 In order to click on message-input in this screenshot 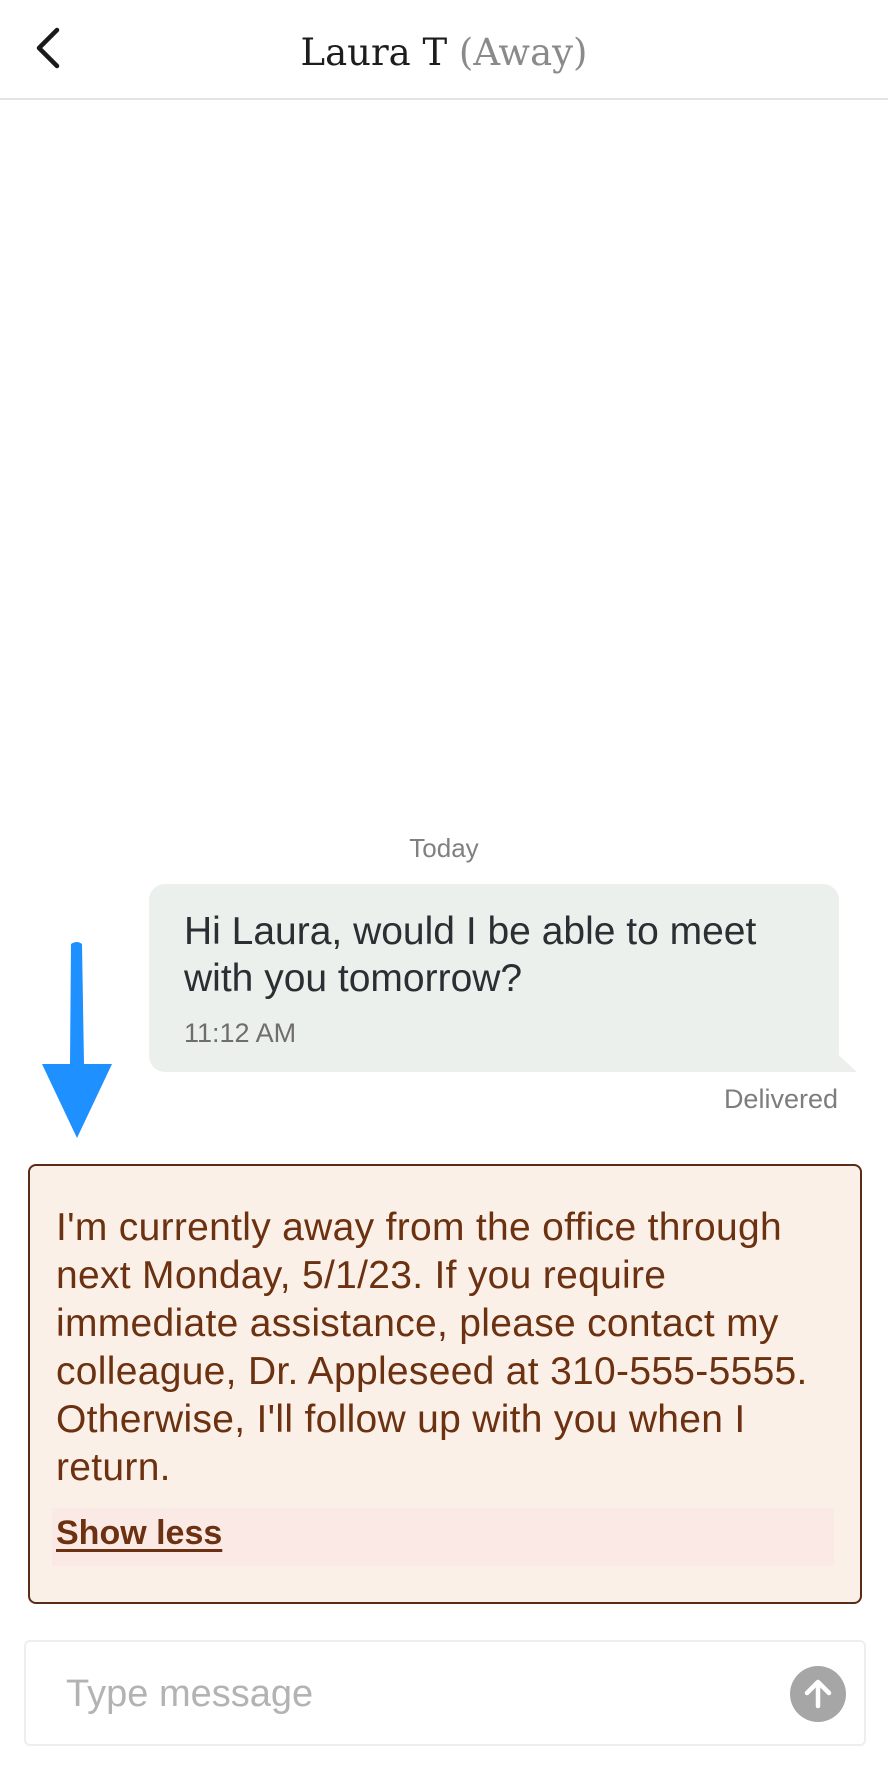, I will do `click(406, 1694)`.